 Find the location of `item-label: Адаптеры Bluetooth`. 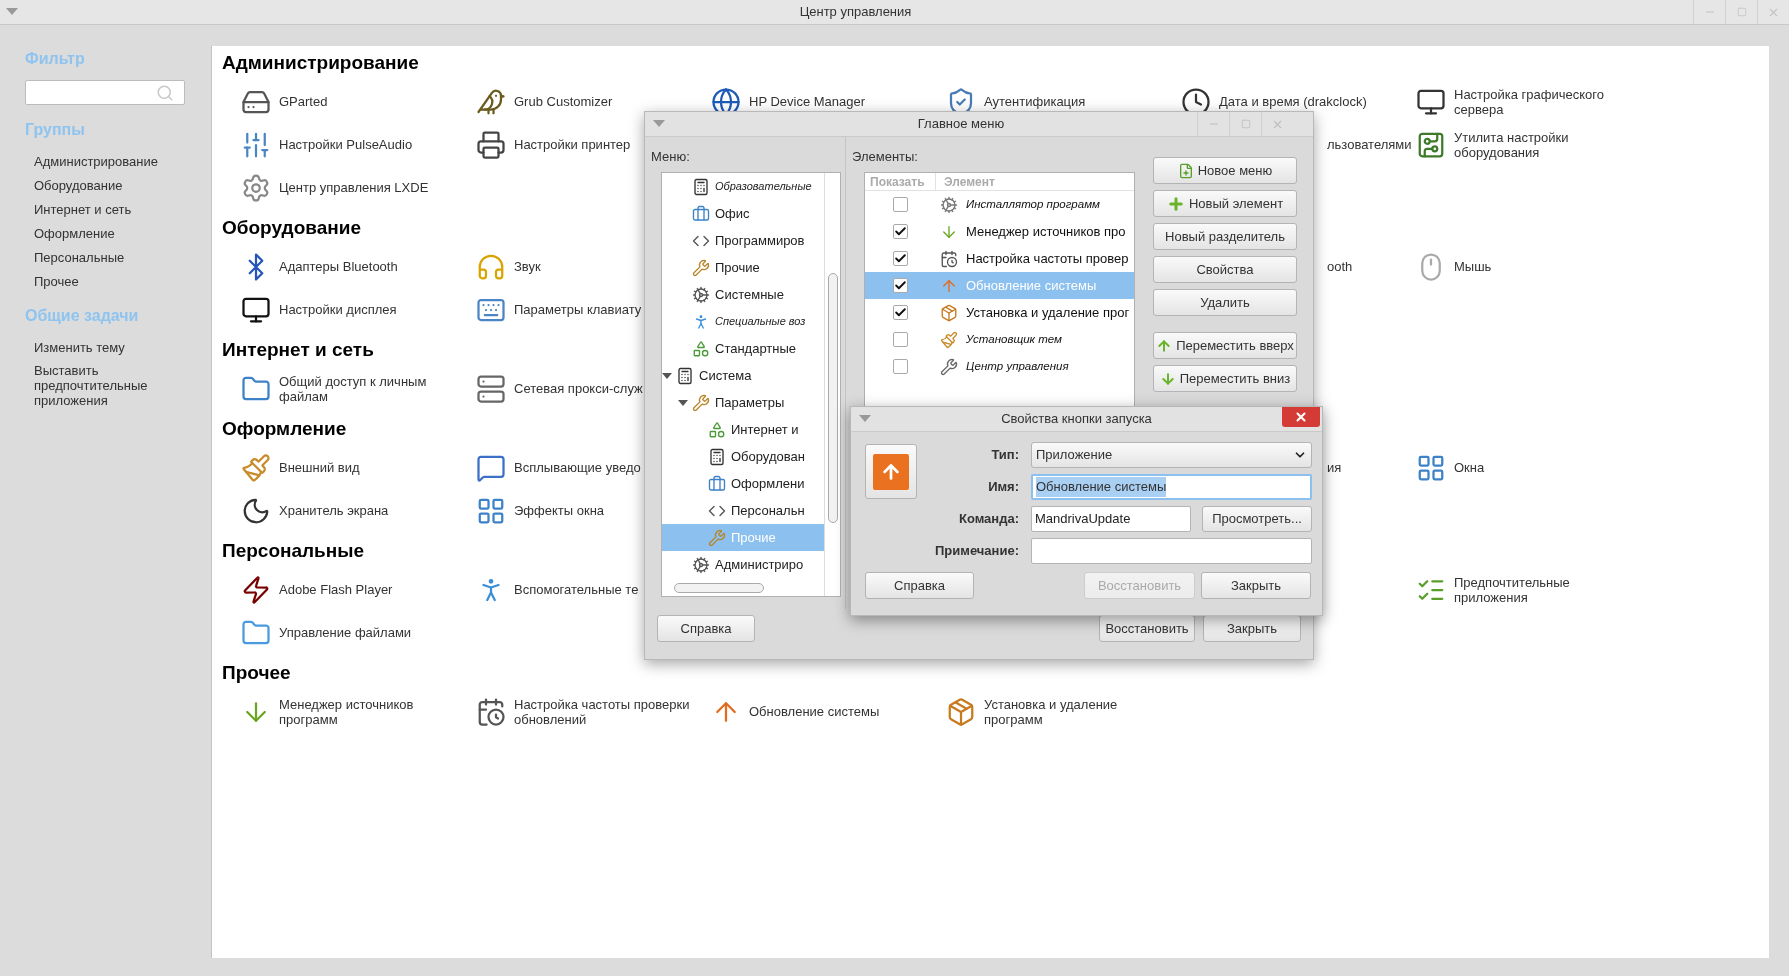

item-label: Адаптеры Bluetooth is located at coordinates (369, 266).